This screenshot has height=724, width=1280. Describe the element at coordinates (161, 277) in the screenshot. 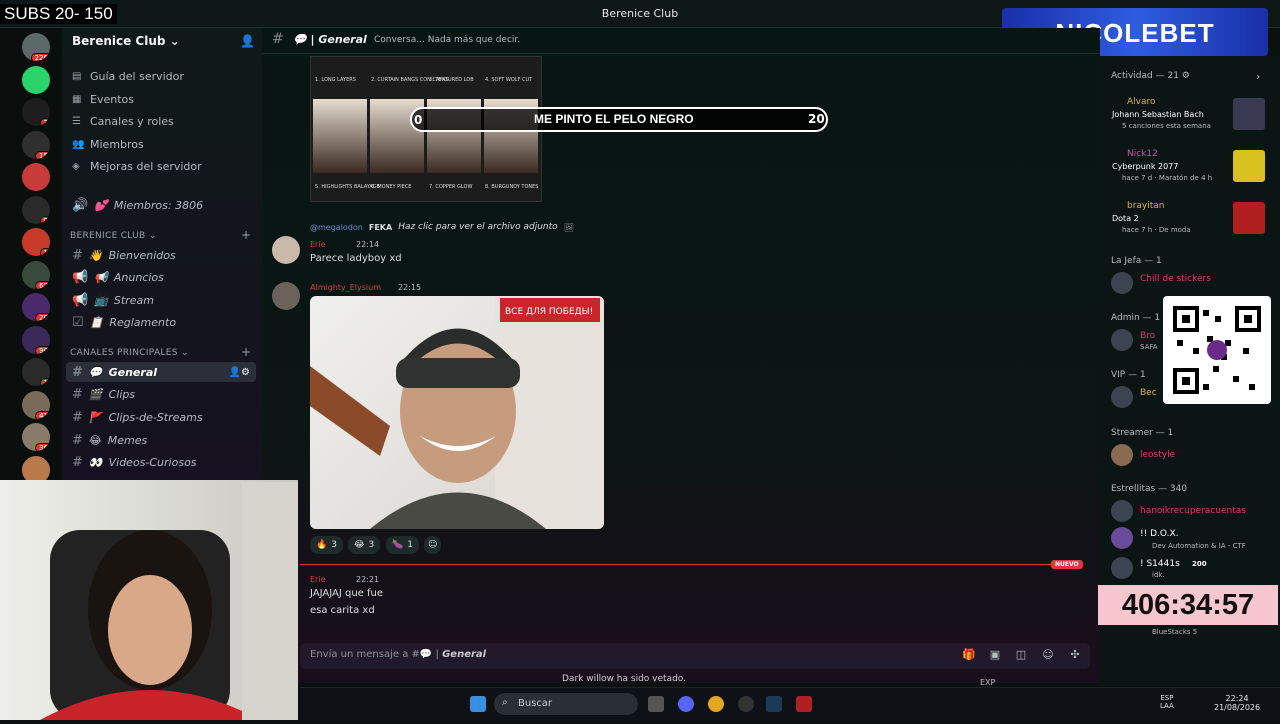

I see `channel-anuncios: 📢 📢 Anuncios` at that location.